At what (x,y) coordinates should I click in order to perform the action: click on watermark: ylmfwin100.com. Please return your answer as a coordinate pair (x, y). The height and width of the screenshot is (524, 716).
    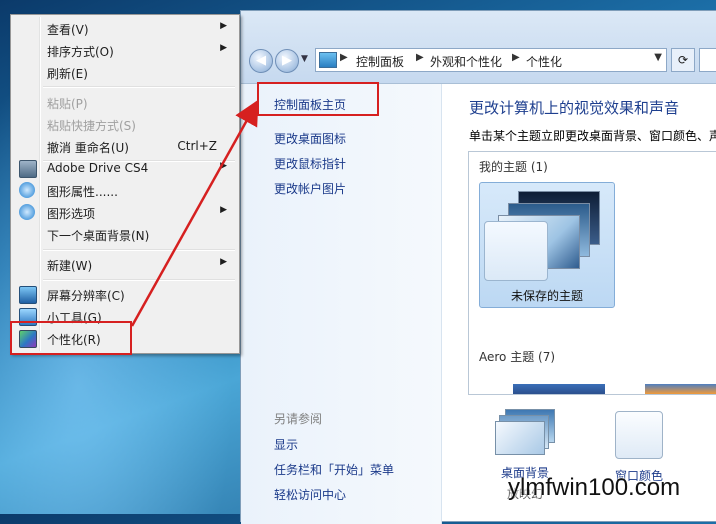
    Looking at the image, I should click on (594, 487).